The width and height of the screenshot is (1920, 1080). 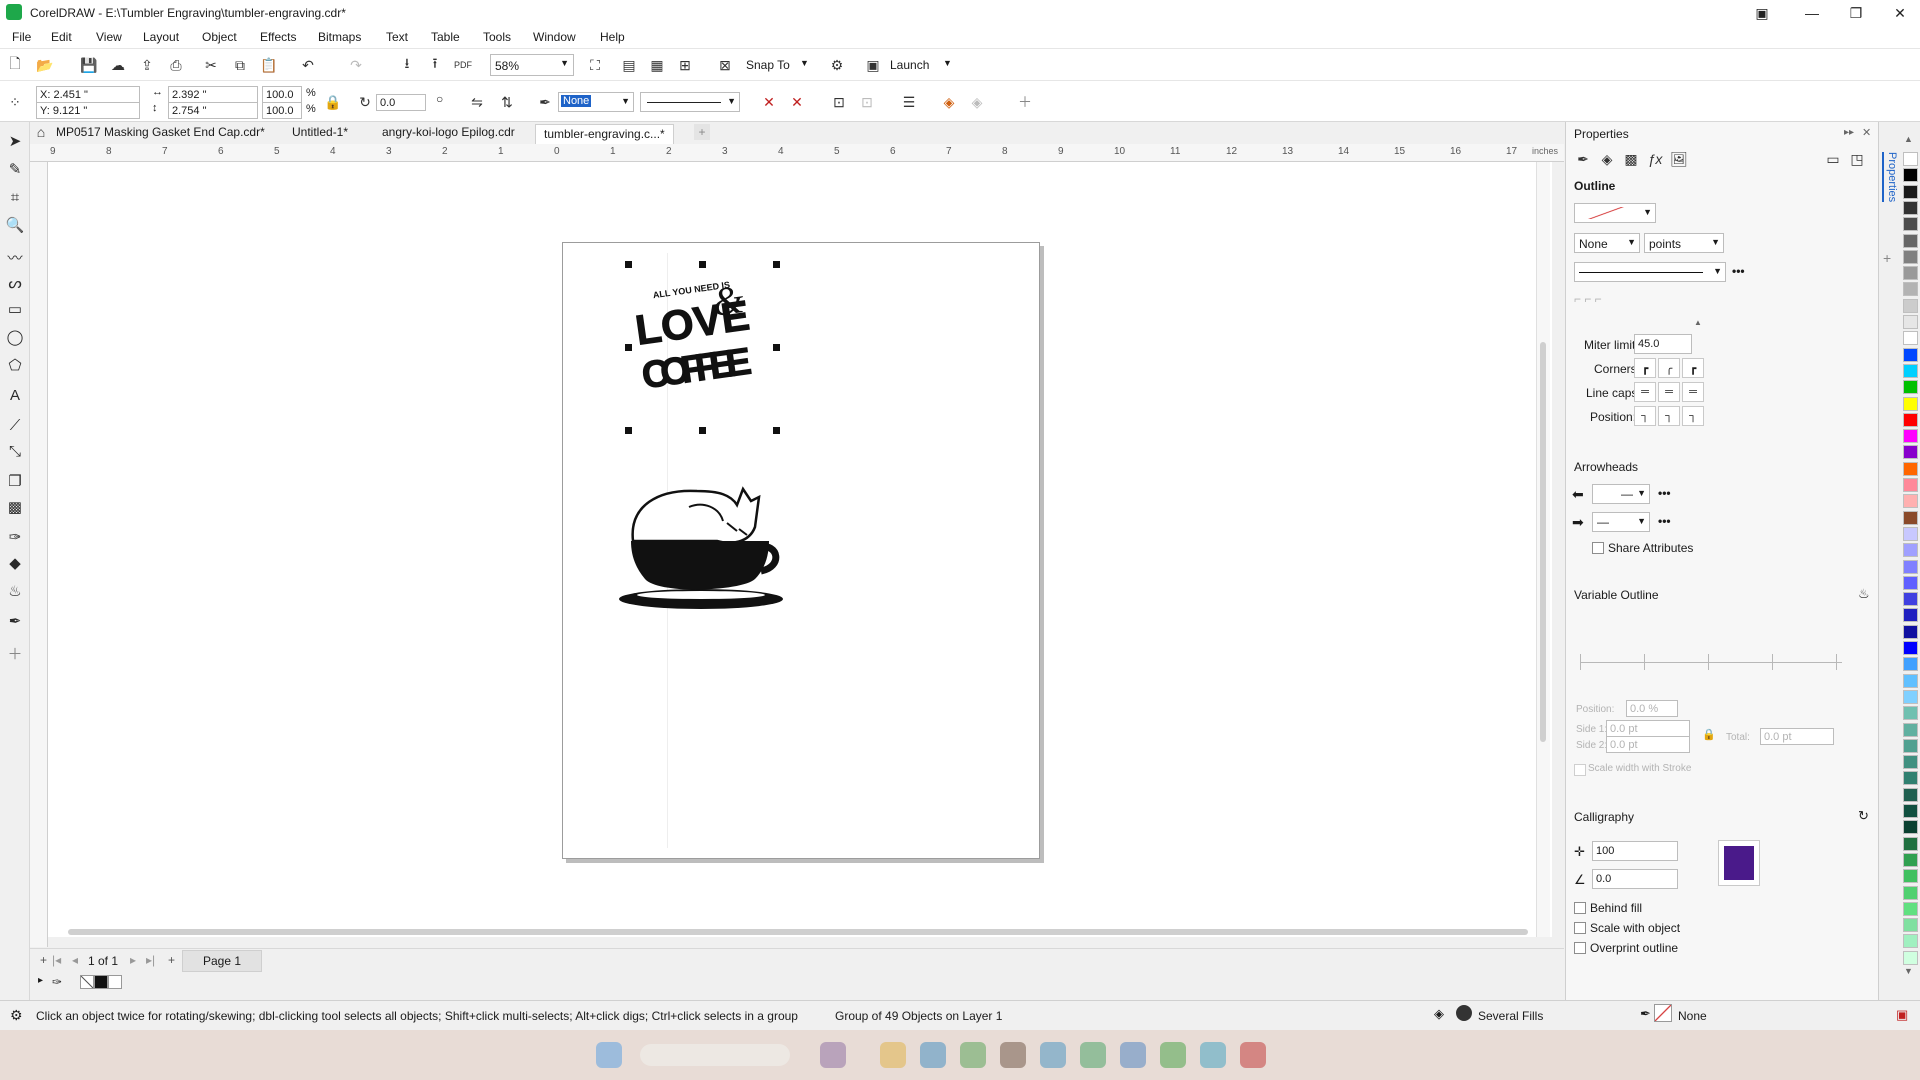 I want to click on show-grid-icon: ▦, so click(x=657, y=65).